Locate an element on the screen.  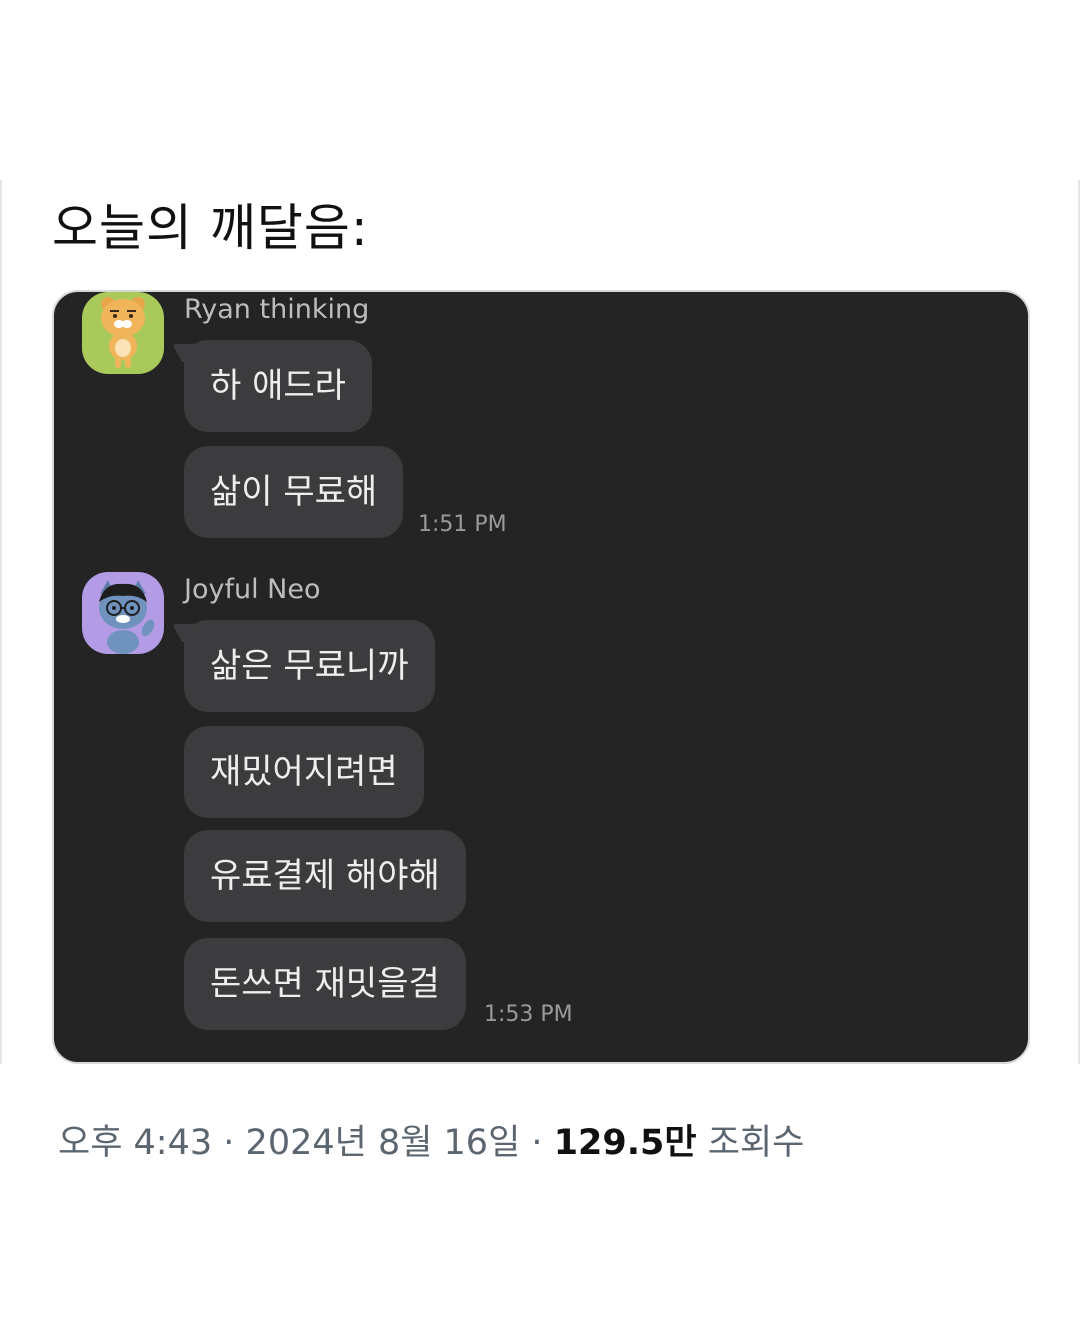
views-label: 조회수 is located at coordinates (756, 1143).